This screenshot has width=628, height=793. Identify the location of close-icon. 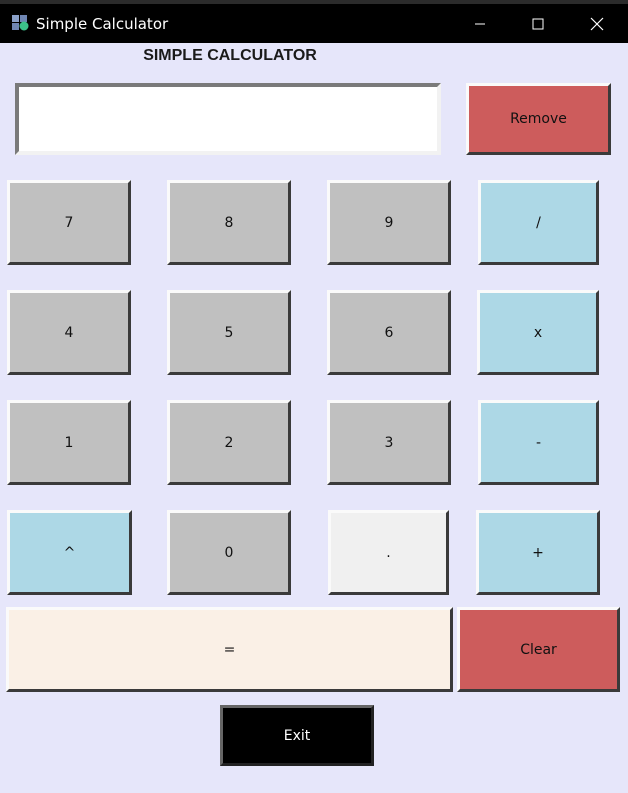
(596, 23).